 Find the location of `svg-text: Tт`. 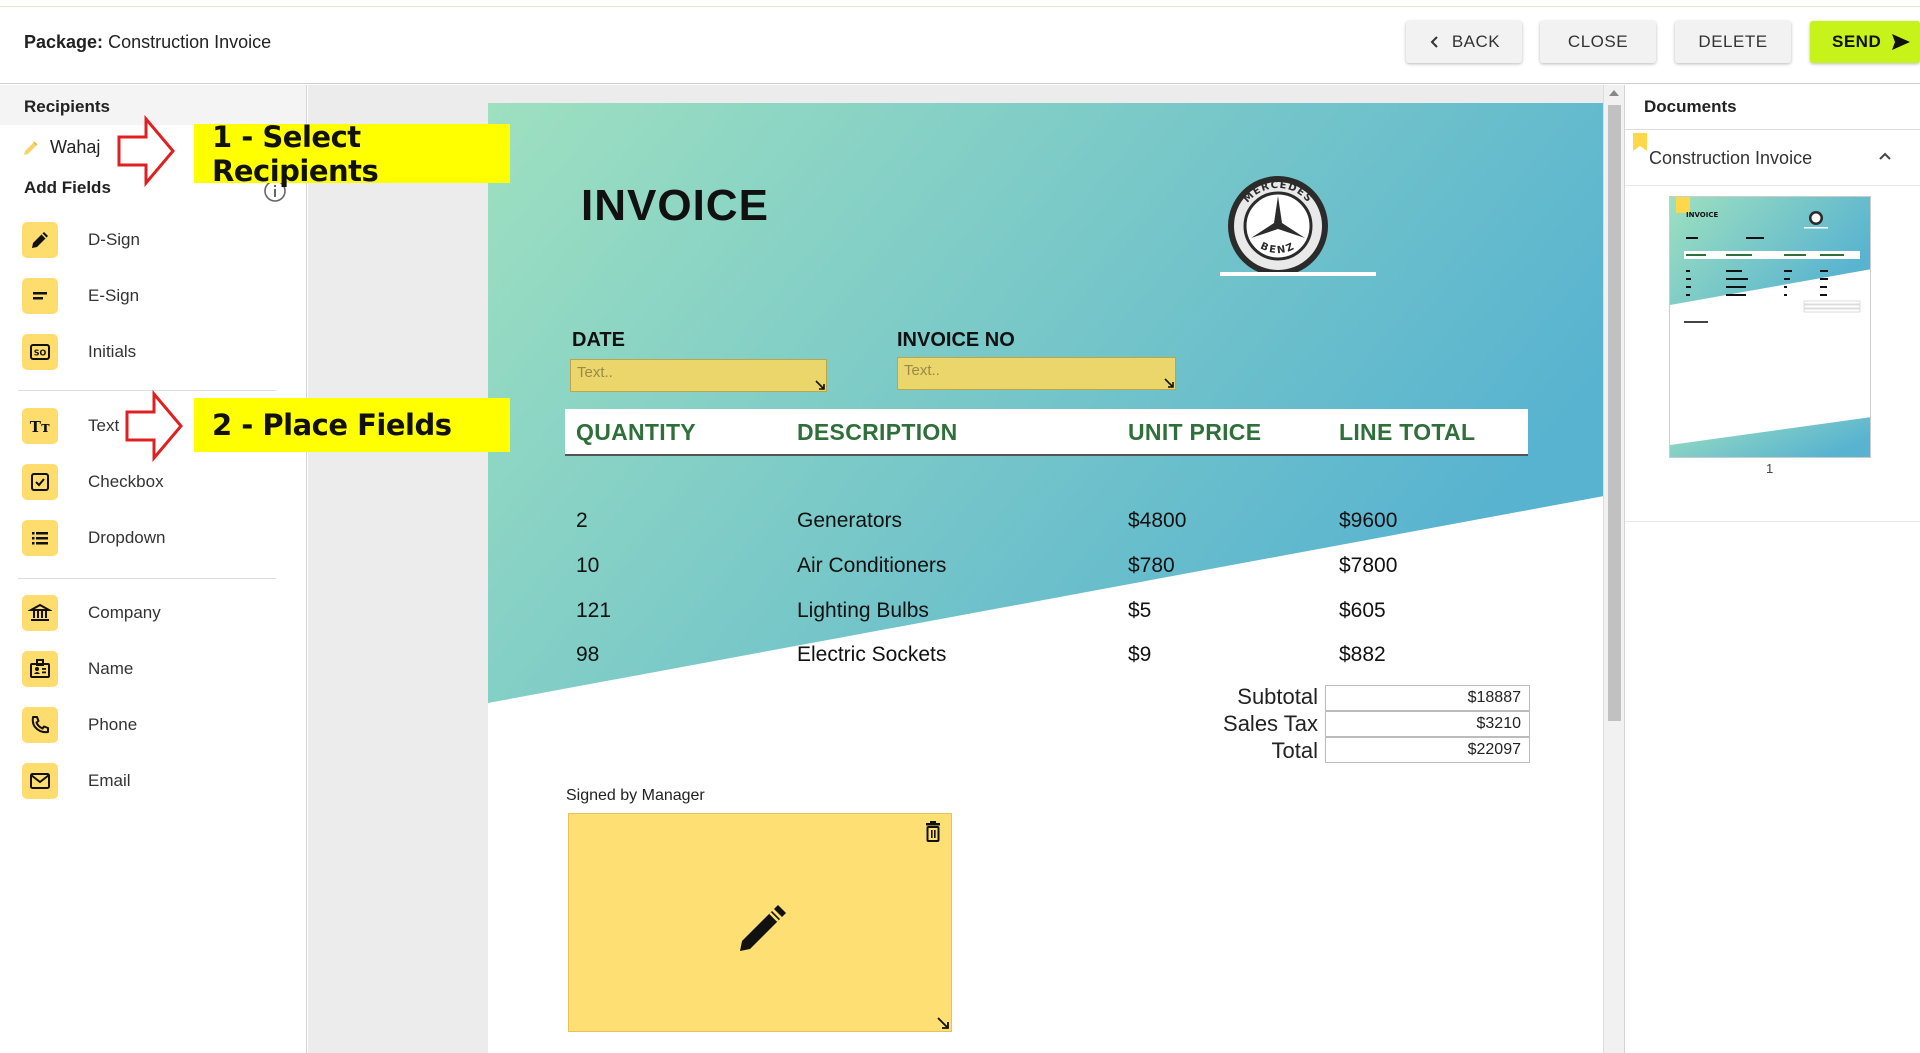

svg-text: Tт is located at coordinates (40, 427).